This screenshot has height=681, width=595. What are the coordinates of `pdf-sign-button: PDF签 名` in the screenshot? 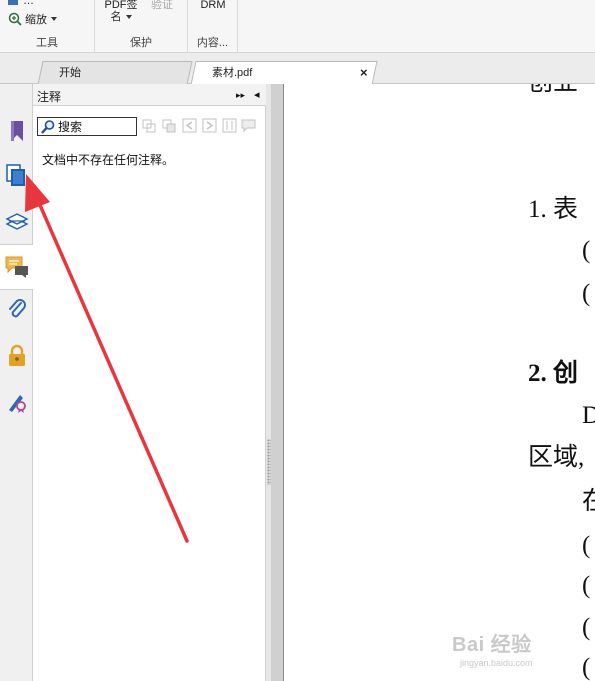 It's located at (121, 11).